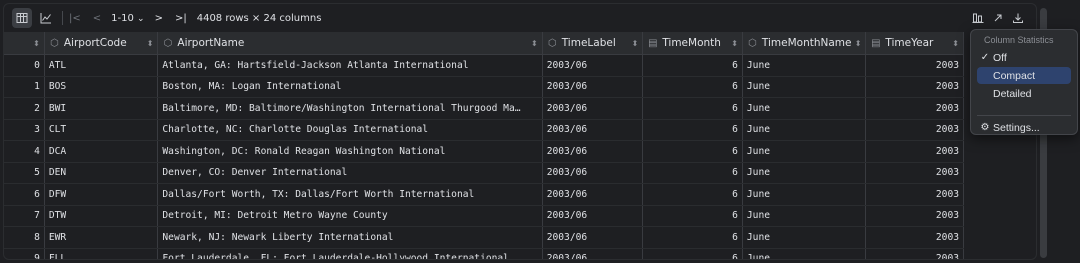 This screenshot has height=263, width=1080. What do you see at coordinates (350, 194) in the screenshot?
I see `table-cell: Dallas/Fort Worth, TX` at bounding box center [350, 194].